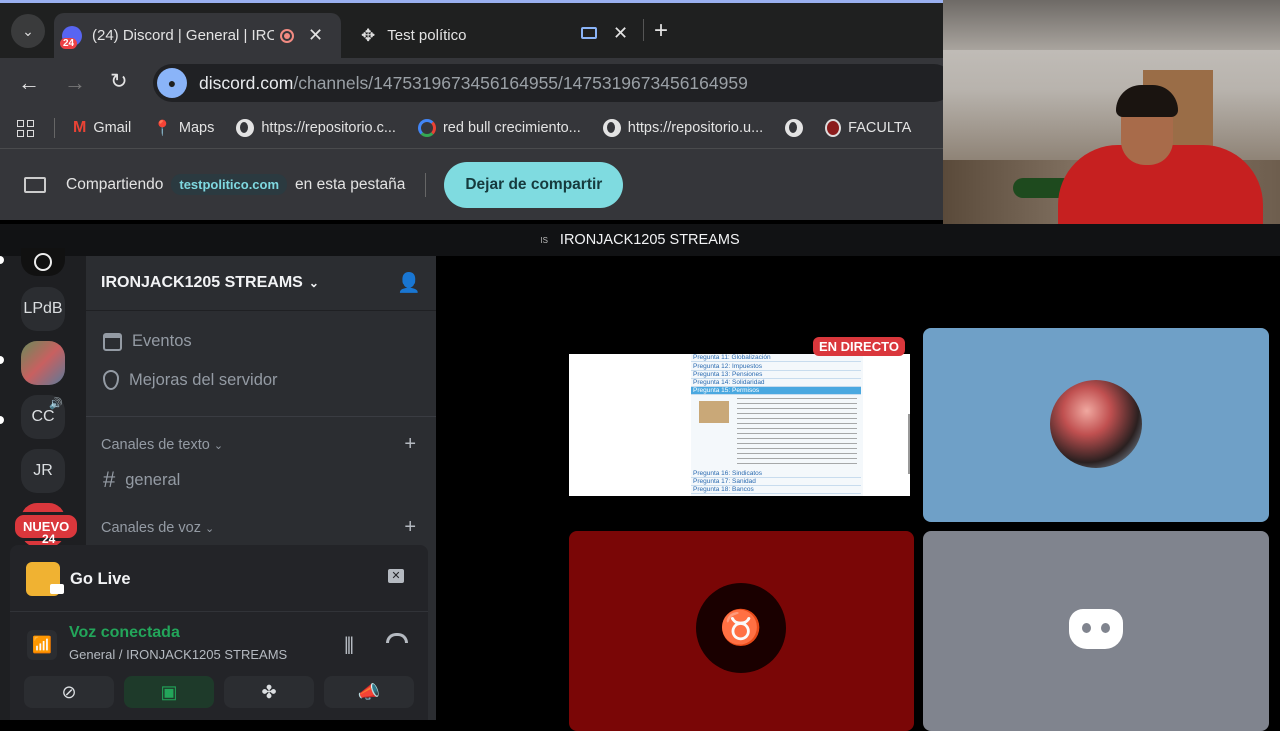 The image size is (1280, 731). What do you see at coordinates (109, 479) in the screenshot?
I see `hash-icon: #` at bounding box center [109, 479].